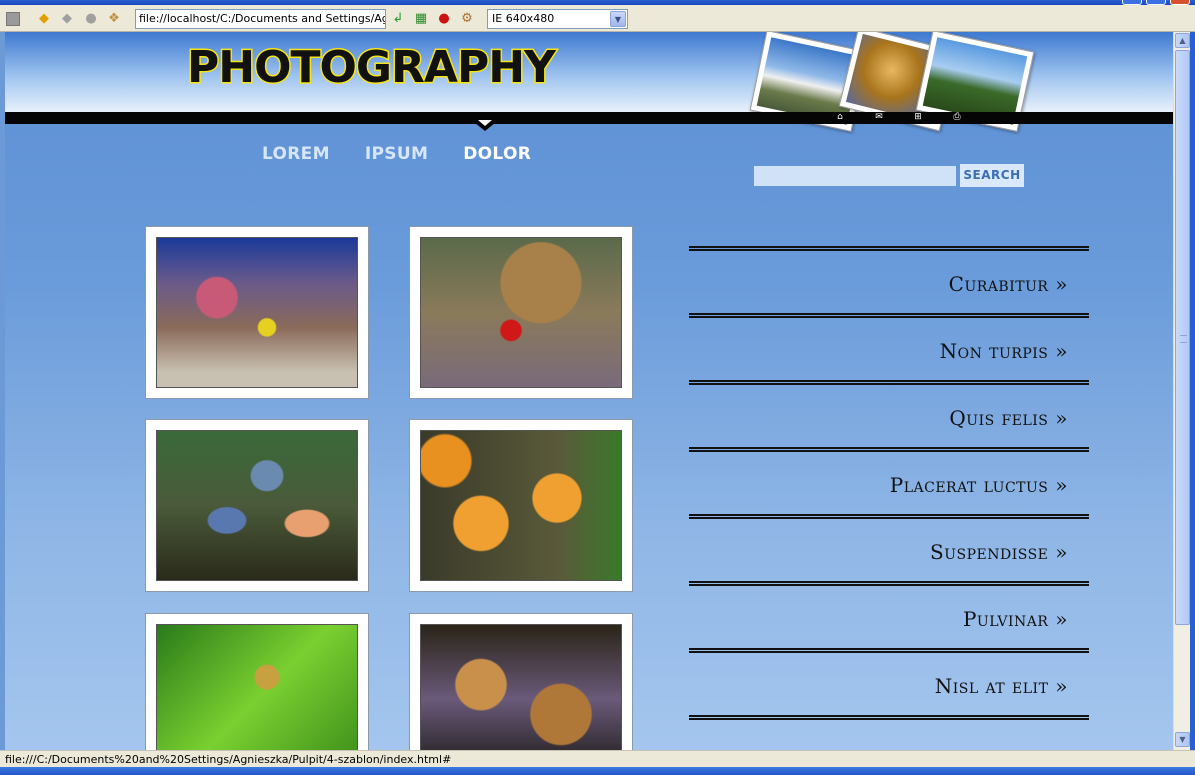 Image resolution: width=1195 pixels, height=775 pixels. I want to click on window-size-value: IE 640x480, so click(523, 18).